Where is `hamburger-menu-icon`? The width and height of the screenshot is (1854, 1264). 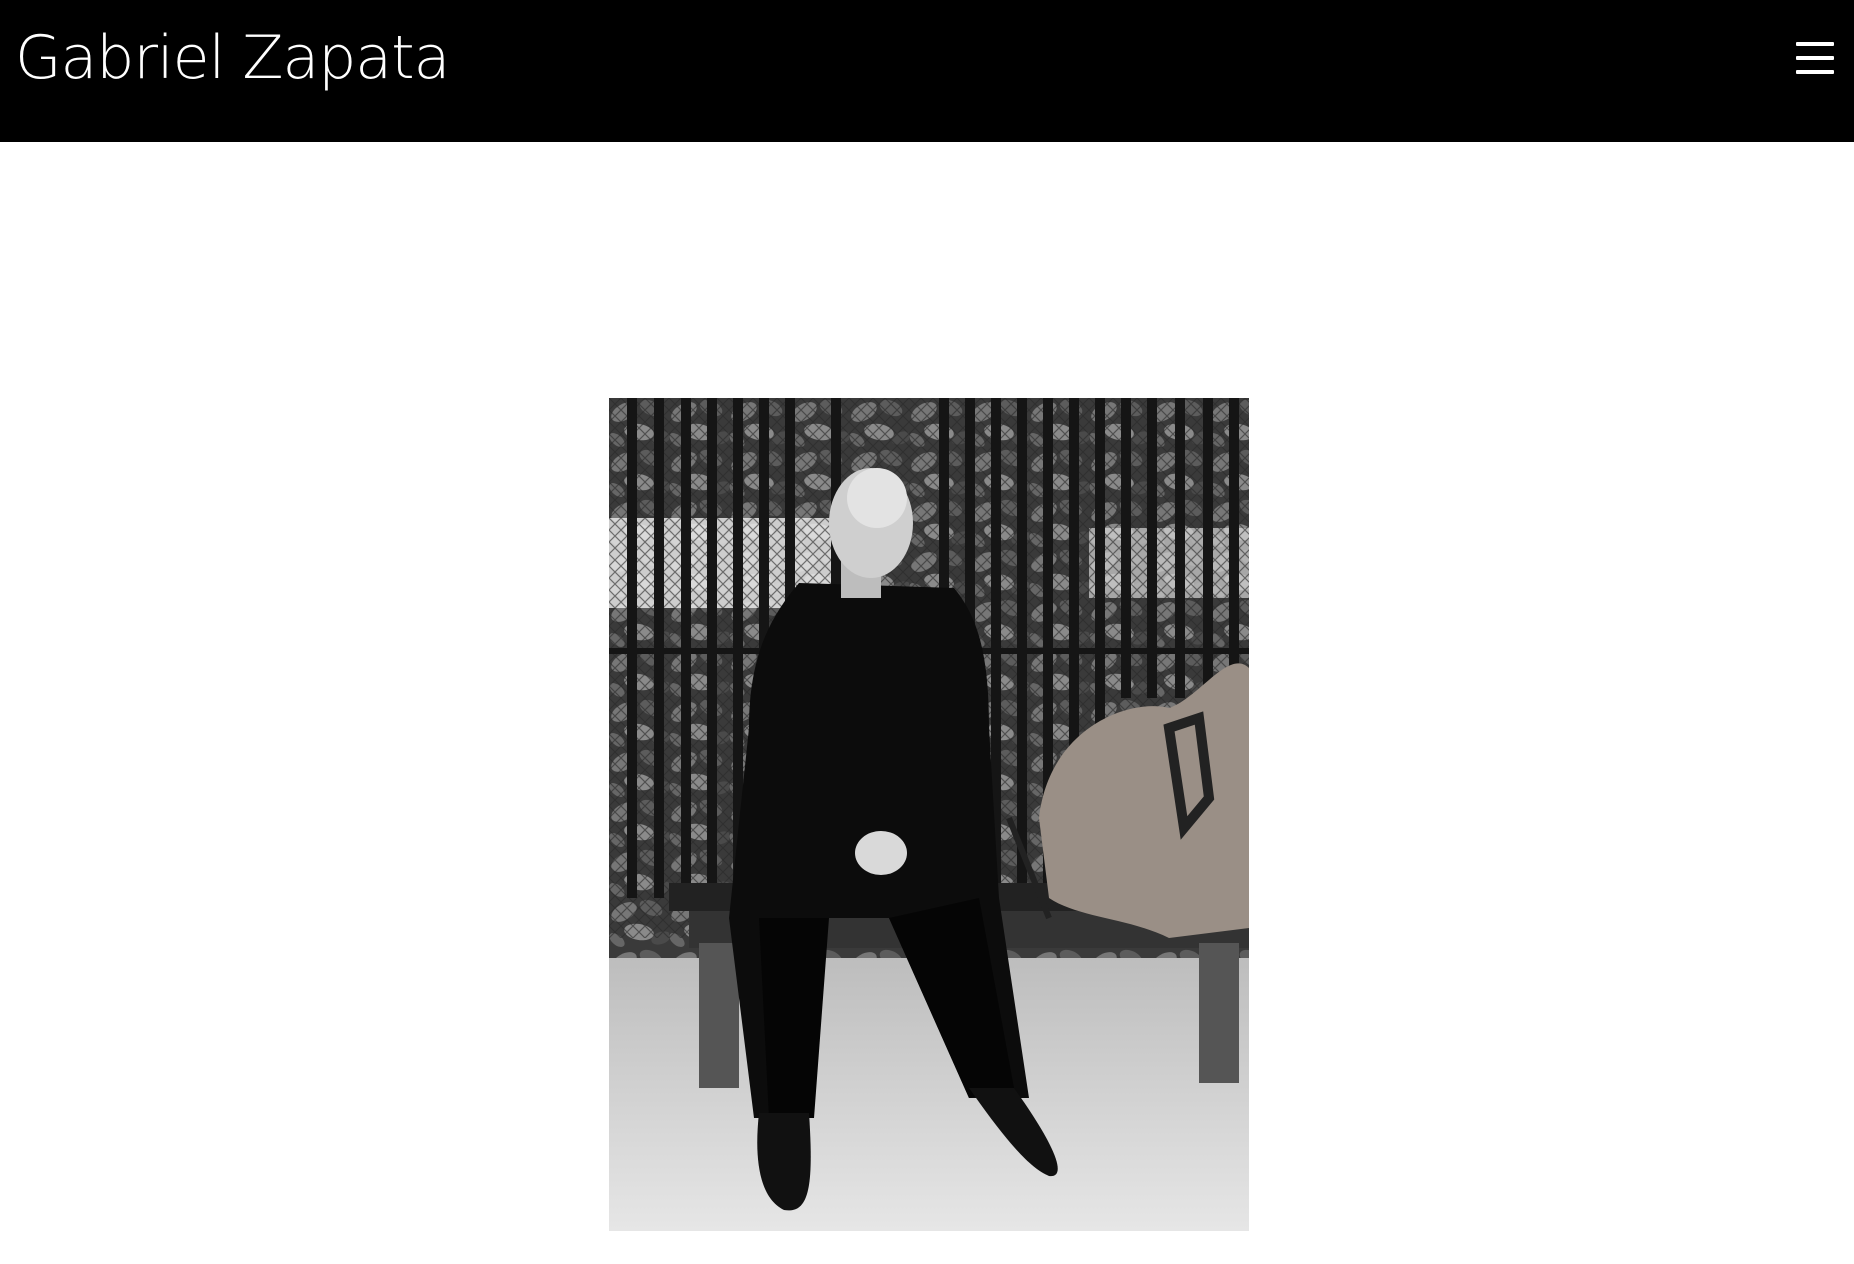 hamburger-menu-icon is located at coordinates (1816, 58).